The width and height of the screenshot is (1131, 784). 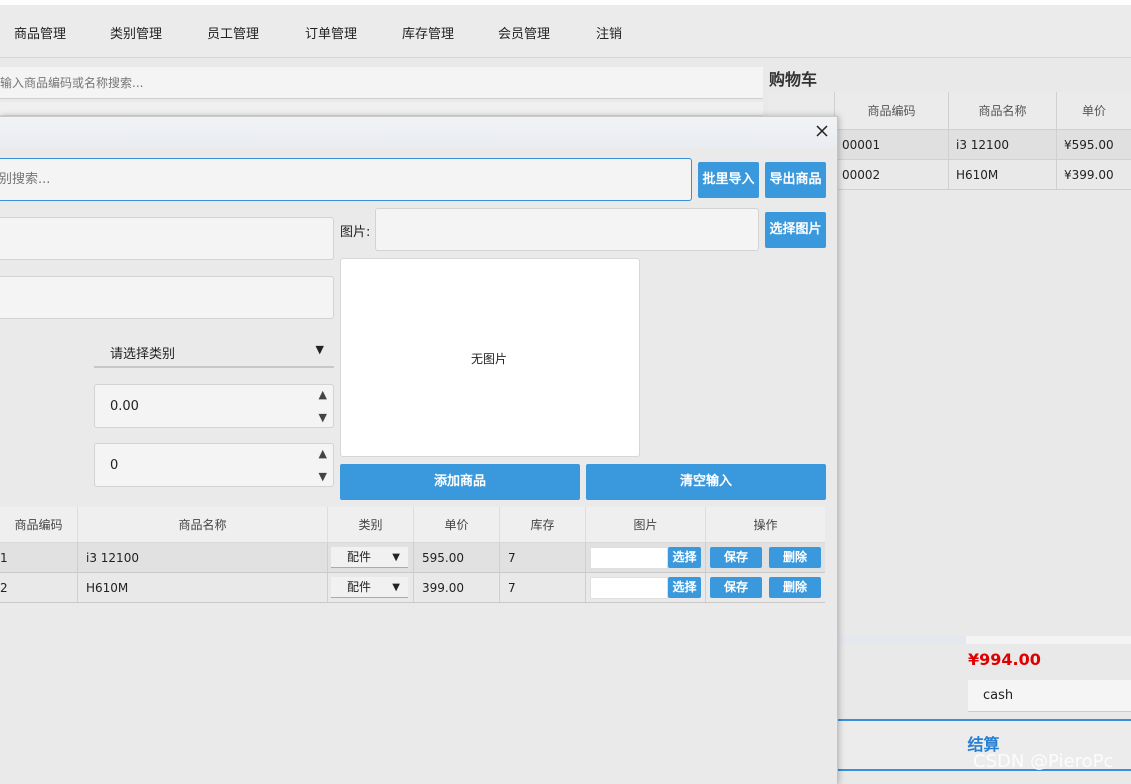 I want to click on image-label: 图片:, so click(x=355, y=232).